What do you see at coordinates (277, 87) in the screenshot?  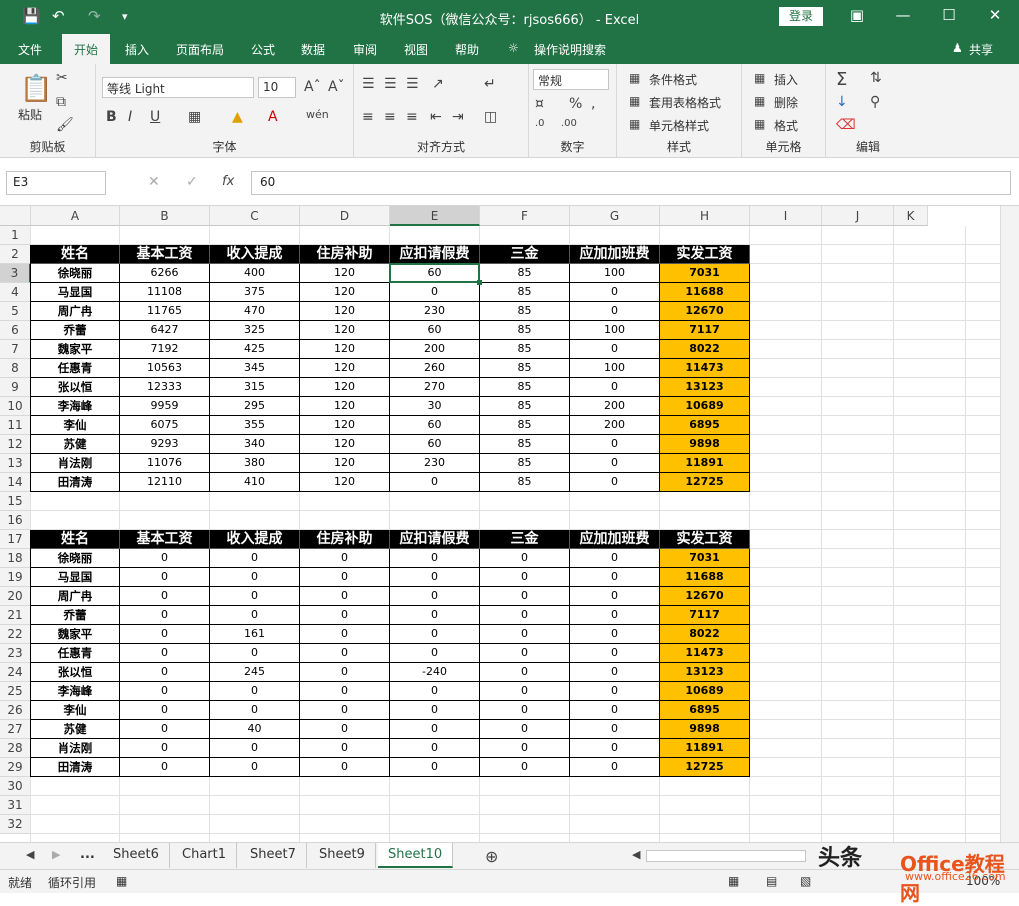 I see `font-size-select: 10` at bounding box center [277, 87].